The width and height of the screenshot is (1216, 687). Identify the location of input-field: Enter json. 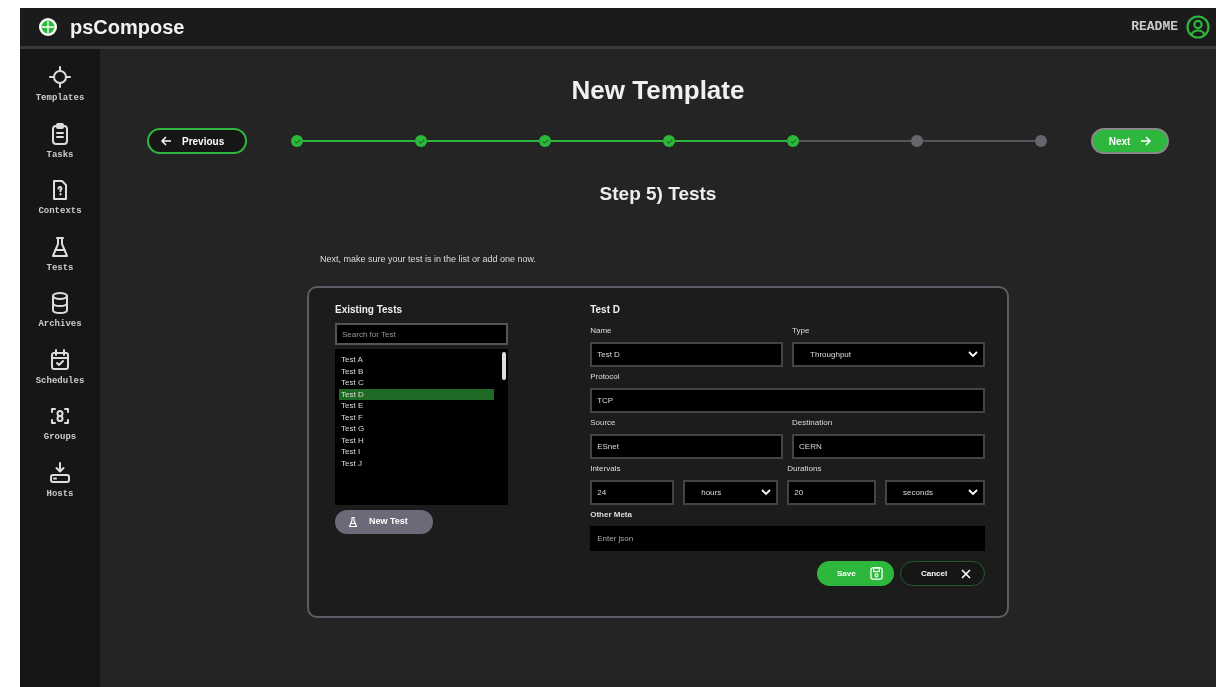
(787, 538).